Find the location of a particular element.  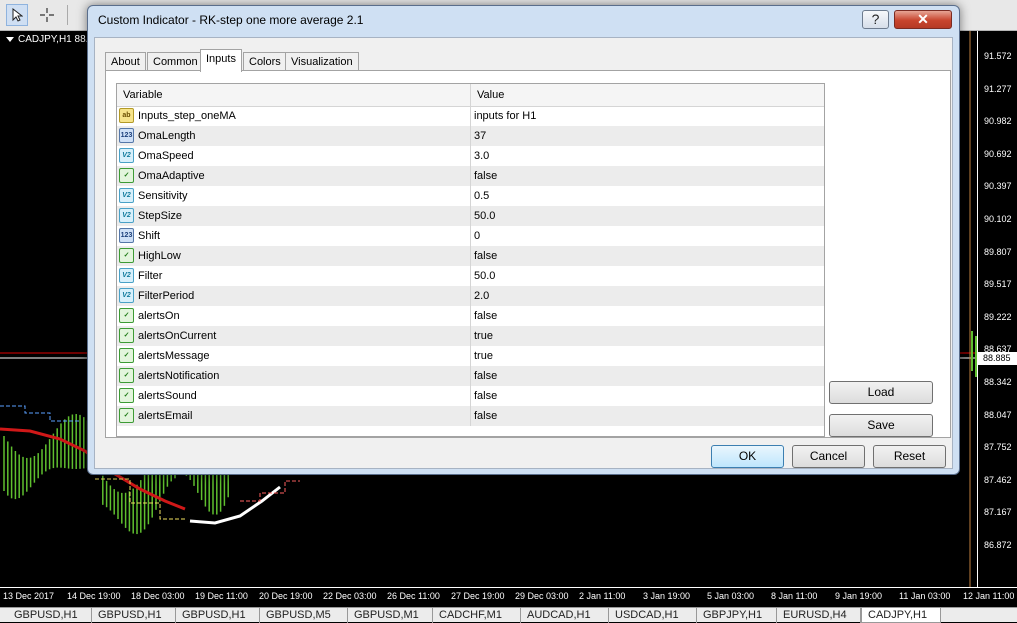

tab-visualization: Visualization is located at coordinates (322, 61).